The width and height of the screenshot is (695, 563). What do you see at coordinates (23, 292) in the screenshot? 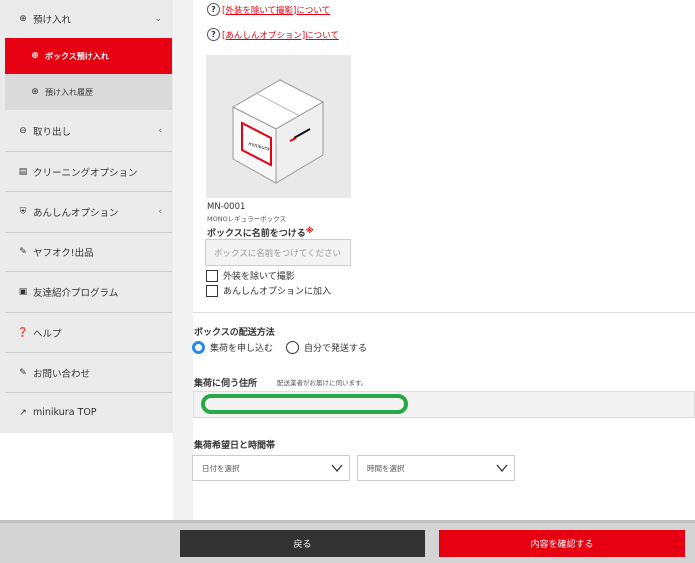
I see `gift-icon: ▣` at bounding box center [23, 292].